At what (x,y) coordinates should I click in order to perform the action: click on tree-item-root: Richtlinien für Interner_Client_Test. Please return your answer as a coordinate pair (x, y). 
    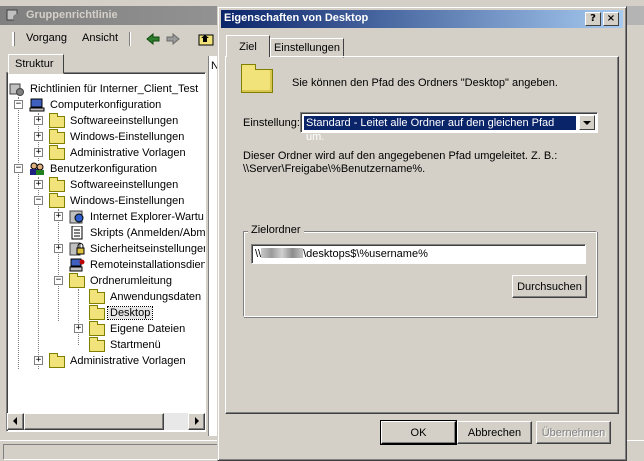
    Looking at the image, I should click on (104, 89).